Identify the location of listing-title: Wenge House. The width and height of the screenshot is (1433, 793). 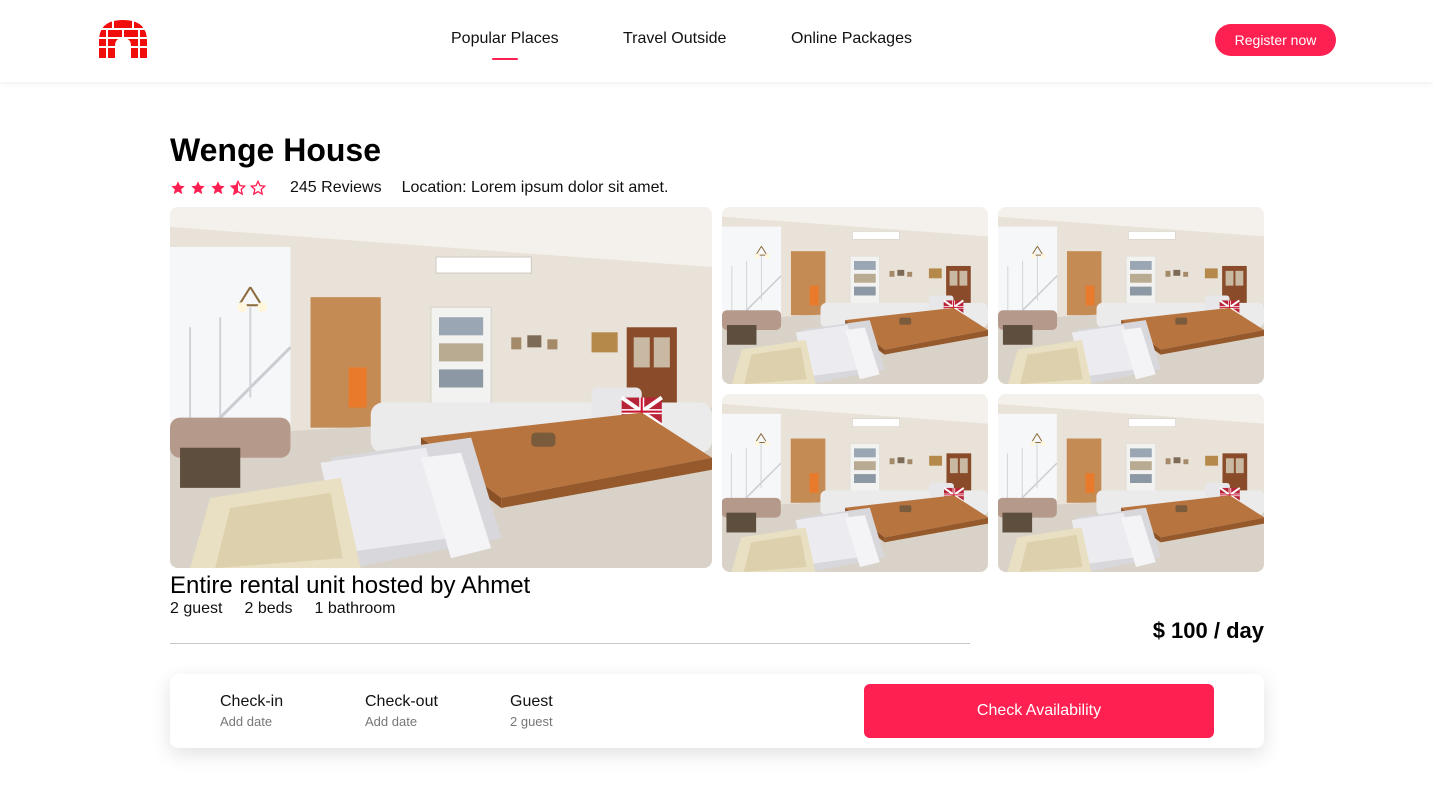
(275, 150).